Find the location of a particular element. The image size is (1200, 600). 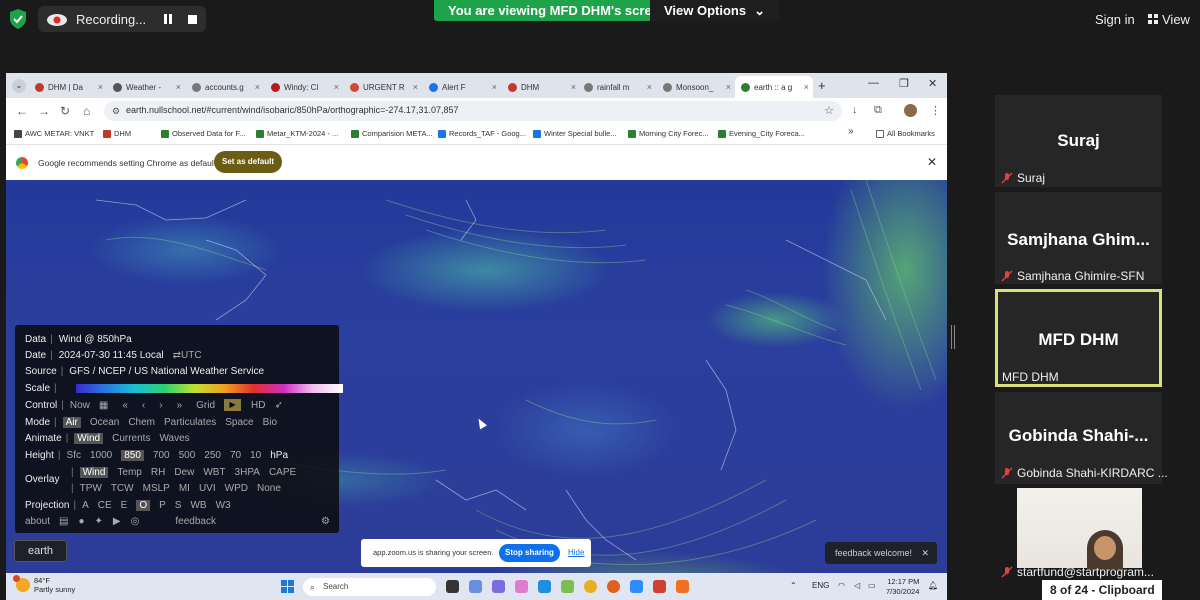

height-700: 700 is located at coordinates (161, 455).